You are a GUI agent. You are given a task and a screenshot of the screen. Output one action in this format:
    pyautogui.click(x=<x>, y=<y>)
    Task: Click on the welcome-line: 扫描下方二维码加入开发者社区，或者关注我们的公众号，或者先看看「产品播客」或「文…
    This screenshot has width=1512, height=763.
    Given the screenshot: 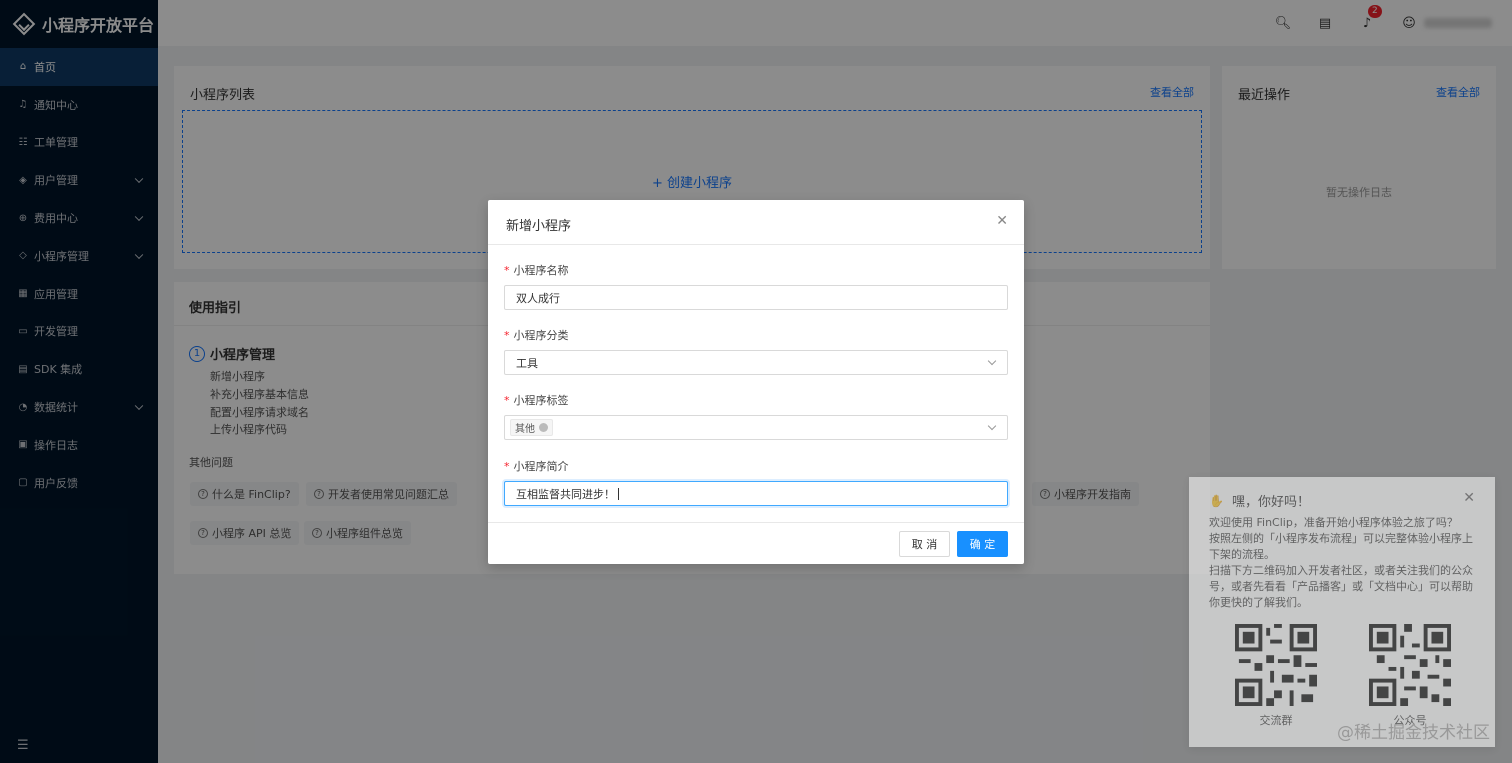 What is the action you would take?
    pyautogui.click(x=1341, y=586)
    